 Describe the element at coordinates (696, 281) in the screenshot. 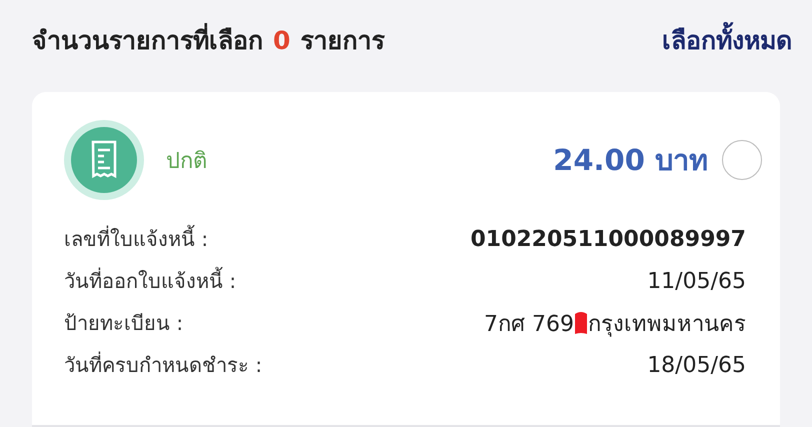

I see `field-value: 11/05/65` at that location.